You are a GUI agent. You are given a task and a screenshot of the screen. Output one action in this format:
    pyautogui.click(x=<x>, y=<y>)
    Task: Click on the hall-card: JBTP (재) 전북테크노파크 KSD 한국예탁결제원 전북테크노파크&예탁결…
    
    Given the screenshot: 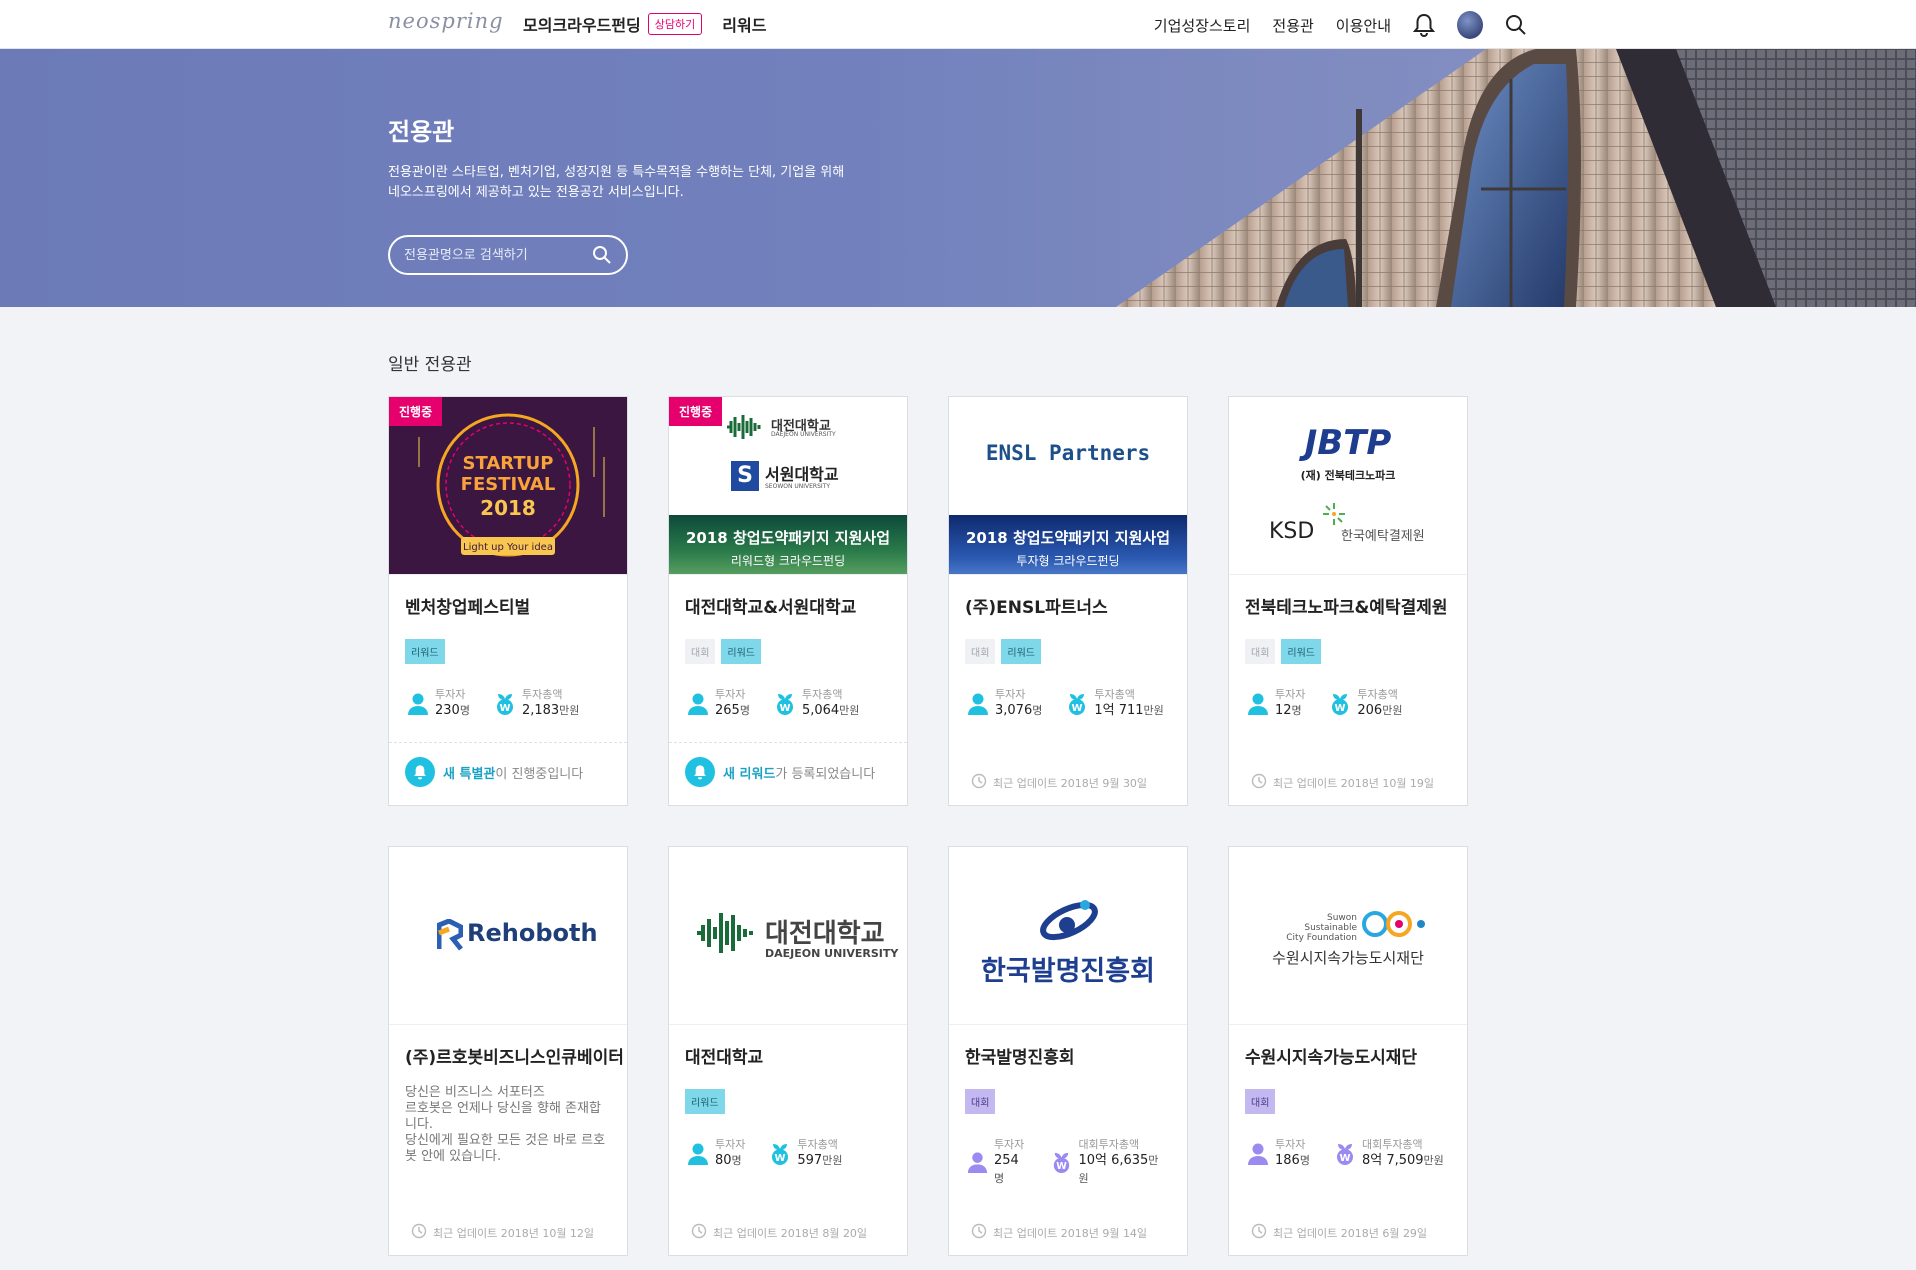 What is the action you would take?
    pyautogui.click(x=1348, y=601)
    